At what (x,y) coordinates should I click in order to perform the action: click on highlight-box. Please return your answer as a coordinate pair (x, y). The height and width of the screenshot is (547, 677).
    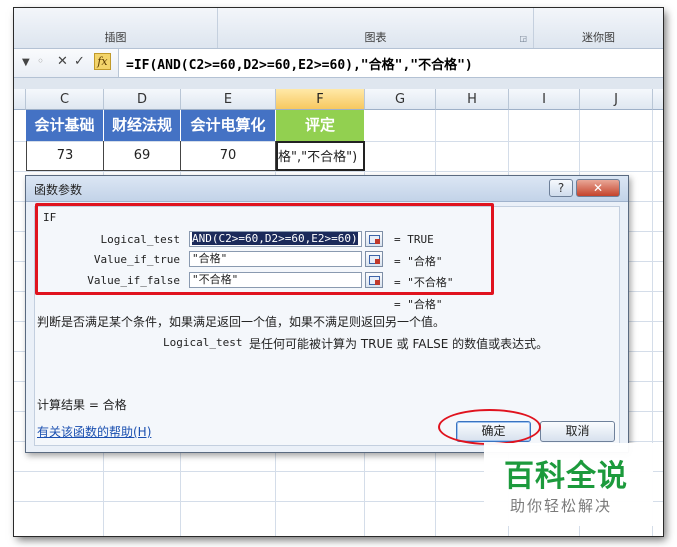
    Looking at the image, I should click on (264, 249).